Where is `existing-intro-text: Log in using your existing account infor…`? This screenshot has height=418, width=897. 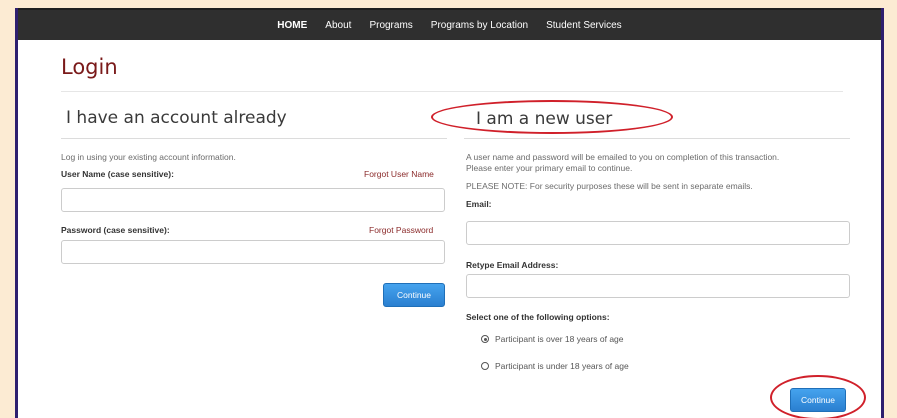 existing-intro-text: Log in using your existing account infor… is located at coordinates (148, 157).